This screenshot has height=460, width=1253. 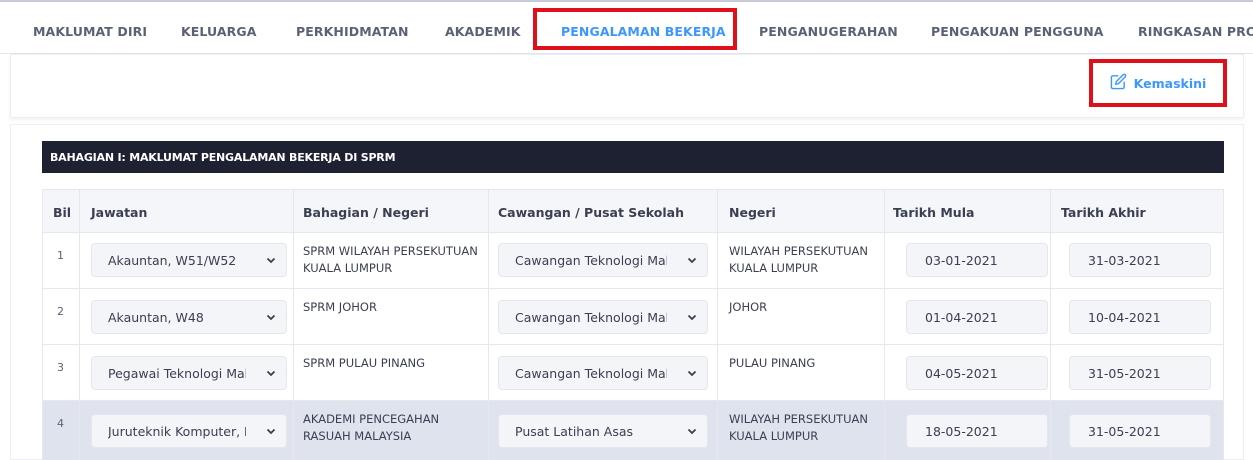 I want to click on tarikh-mula-field: 04-05-2021, so click(x=977, y=373).